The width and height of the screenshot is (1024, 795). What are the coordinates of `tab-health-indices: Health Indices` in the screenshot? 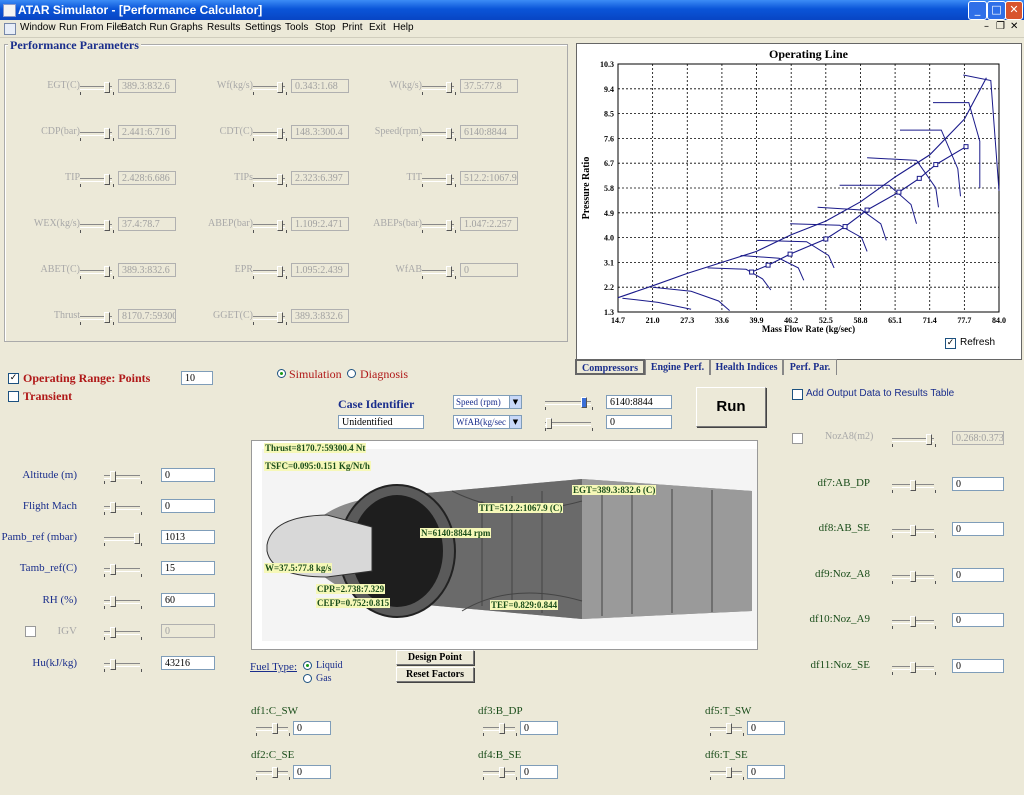 It's located at (746, 367).